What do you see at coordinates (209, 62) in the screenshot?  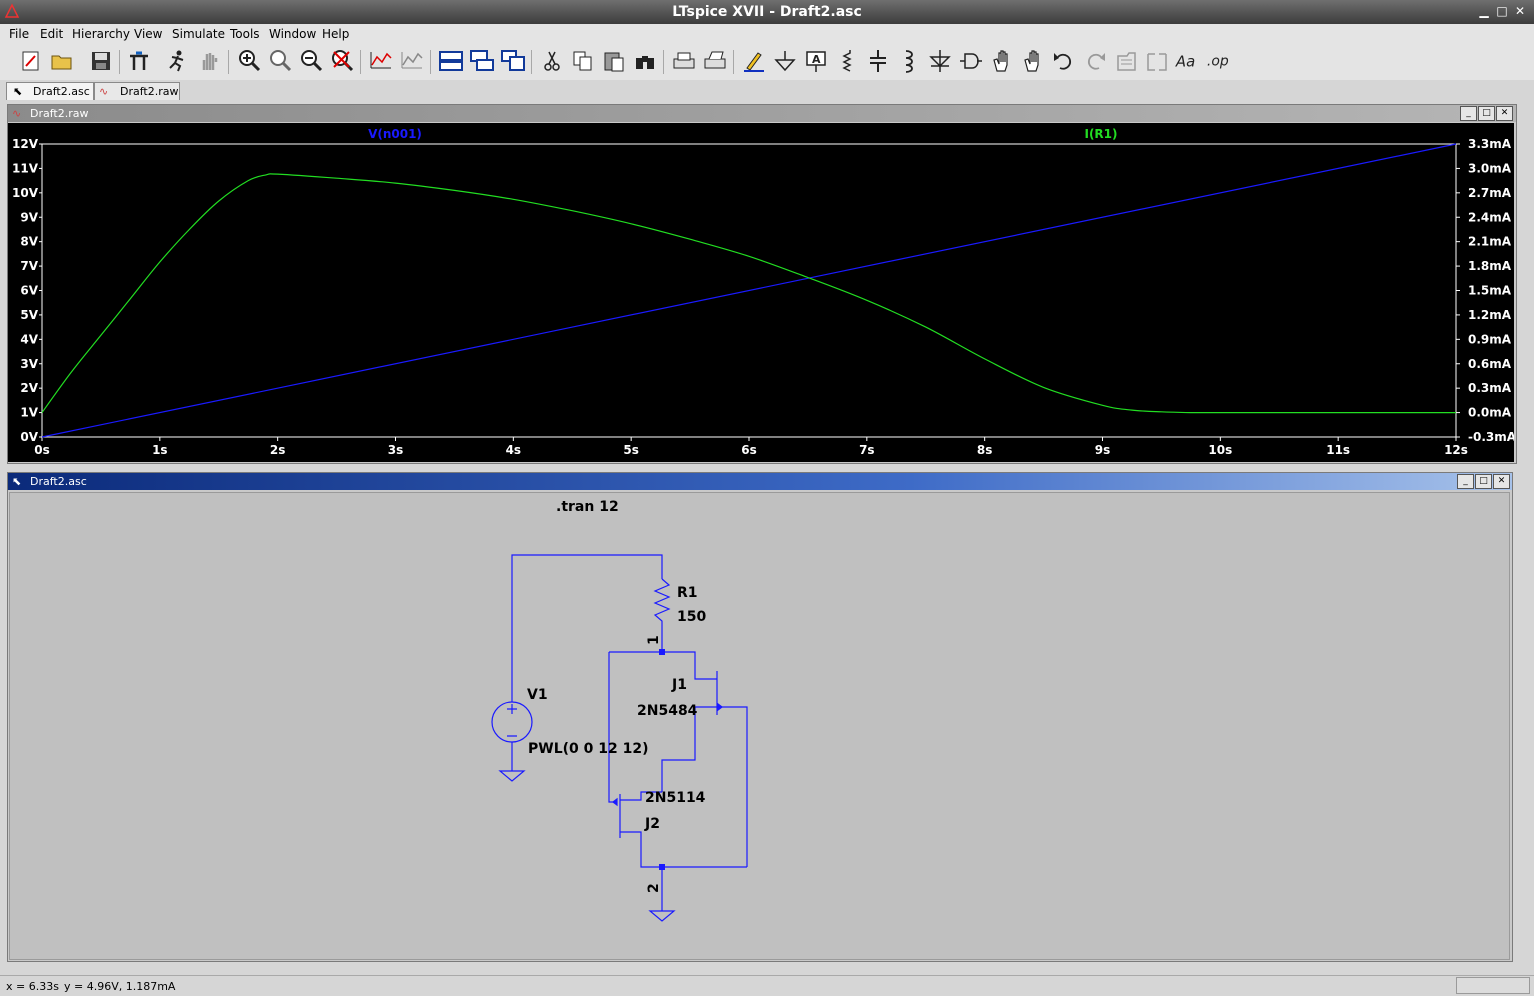 I see `halt-icon` at bounding box center [209, 62].